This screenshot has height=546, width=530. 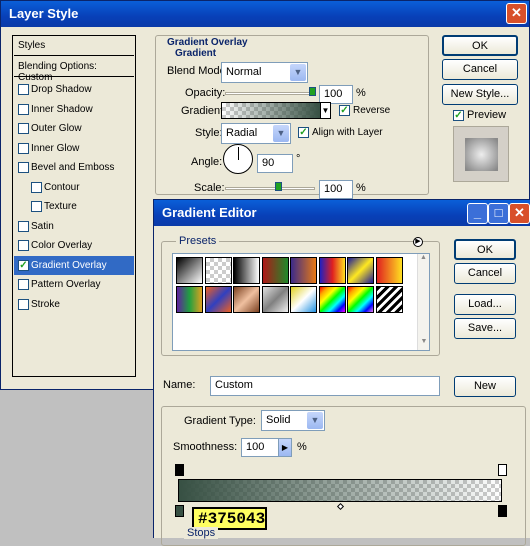 What do you see at coordinates (238, 159) in the screenshot?
I see `angle-dial` at bounding box center [238, 159].